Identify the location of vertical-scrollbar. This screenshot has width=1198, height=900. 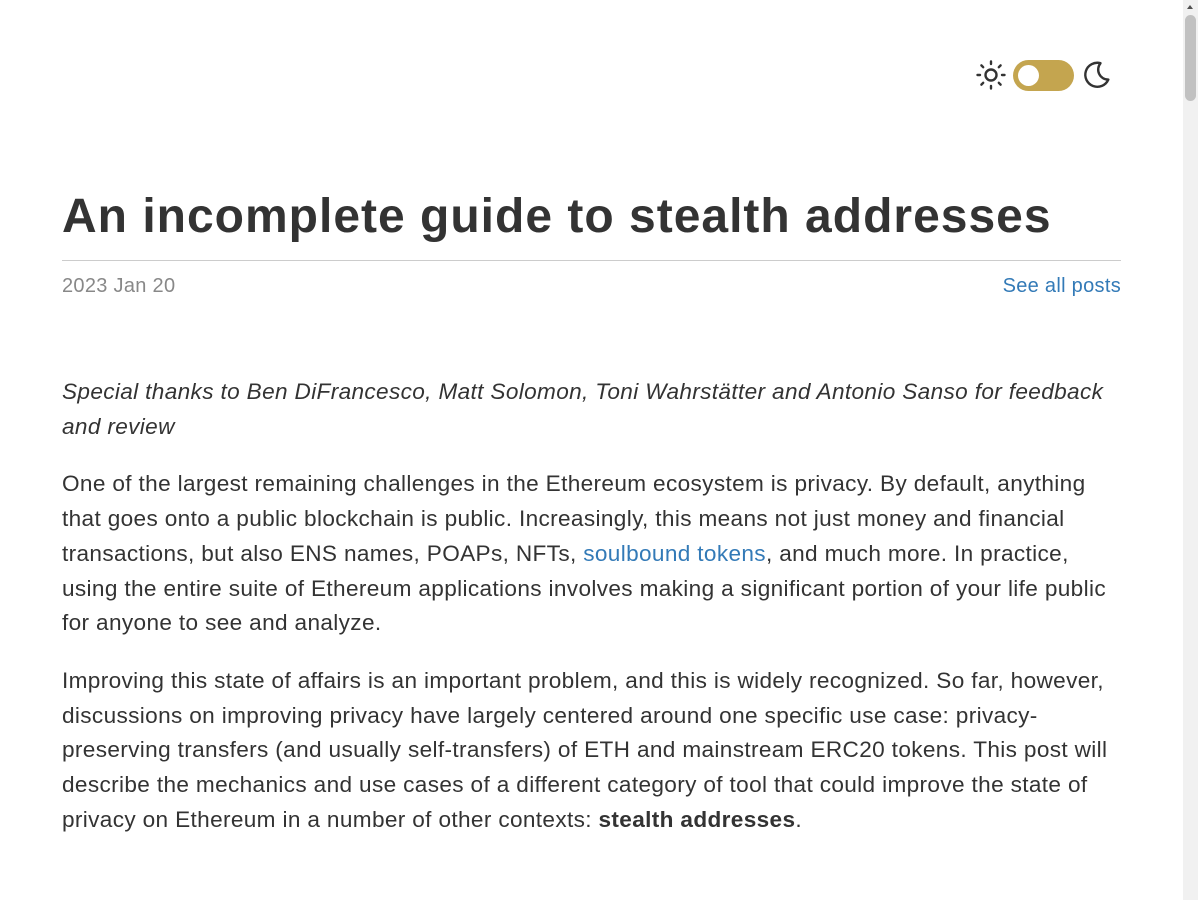
(1190, 450).